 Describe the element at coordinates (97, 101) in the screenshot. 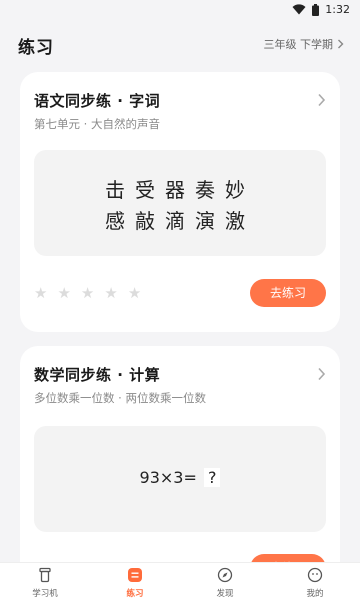

I see `card-title: 语文同步练 · 字词` at that location.